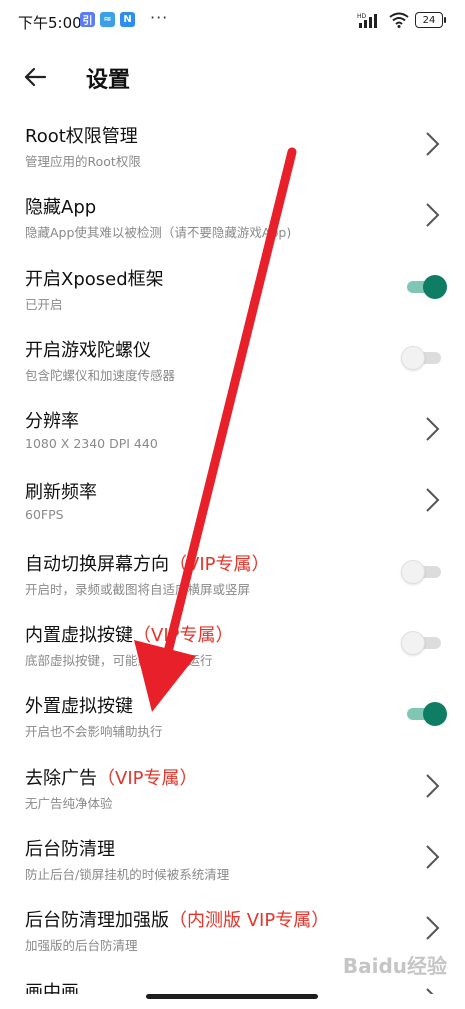 The height and width of the screenshot is (1009, 465). Describe the element at coordinates (422, 357) in the screenshot. I see `gyroscope-toggle` at that location.